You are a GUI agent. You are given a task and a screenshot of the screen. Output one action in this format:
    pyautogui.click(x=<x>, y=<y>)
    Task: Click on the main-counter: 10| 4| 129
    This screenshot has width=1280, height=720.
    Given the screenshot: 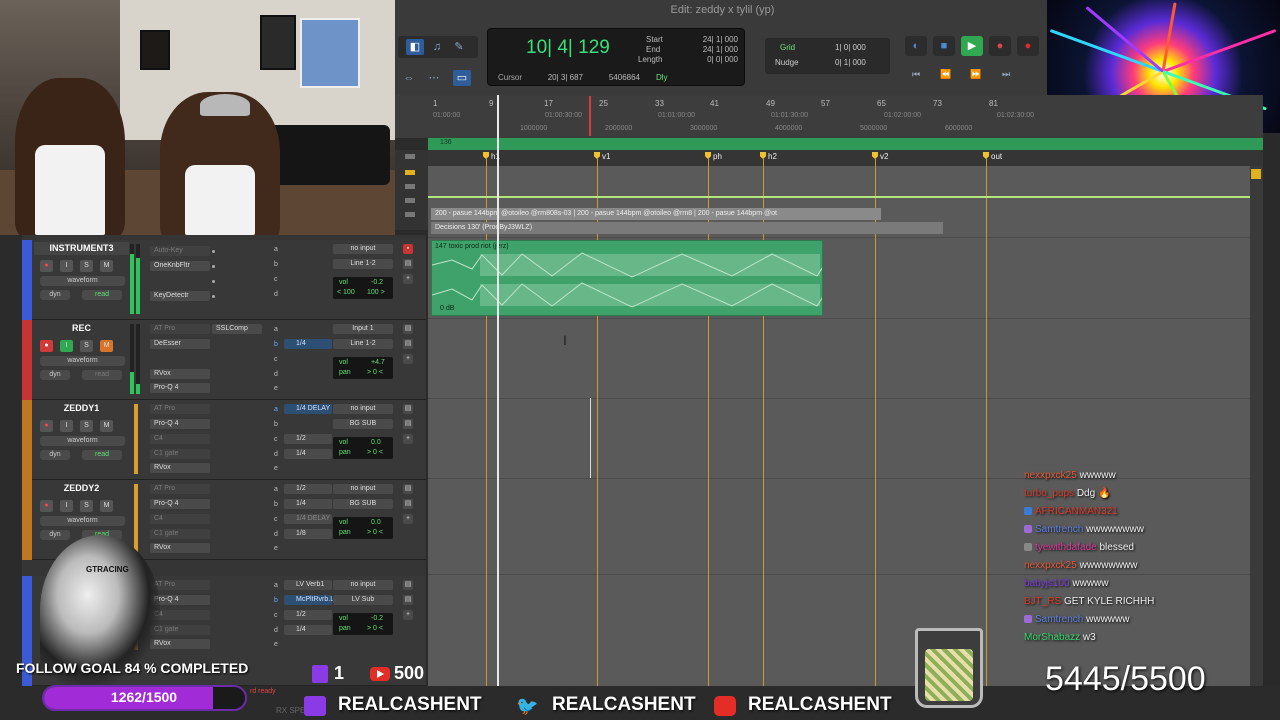 What is the action you would take?
    pyautogui.click(x=568, y=48)
    